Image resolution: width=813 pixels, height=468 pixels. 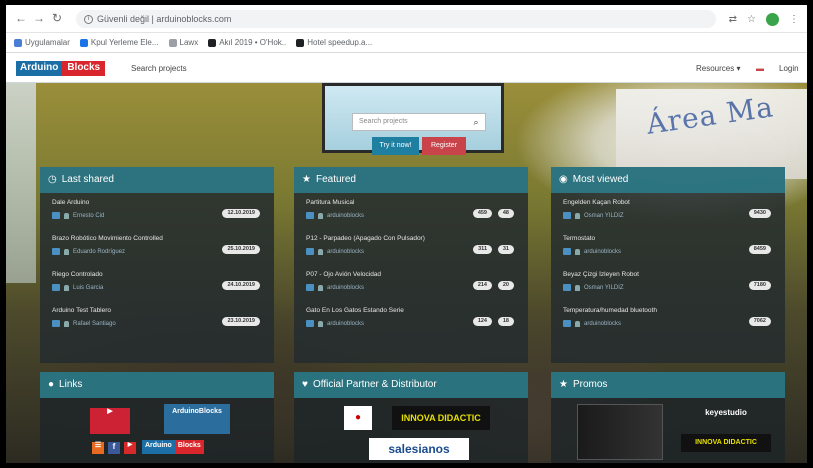 I want to click on salesianos-logo: salesianos, so click(x=419, y=449).